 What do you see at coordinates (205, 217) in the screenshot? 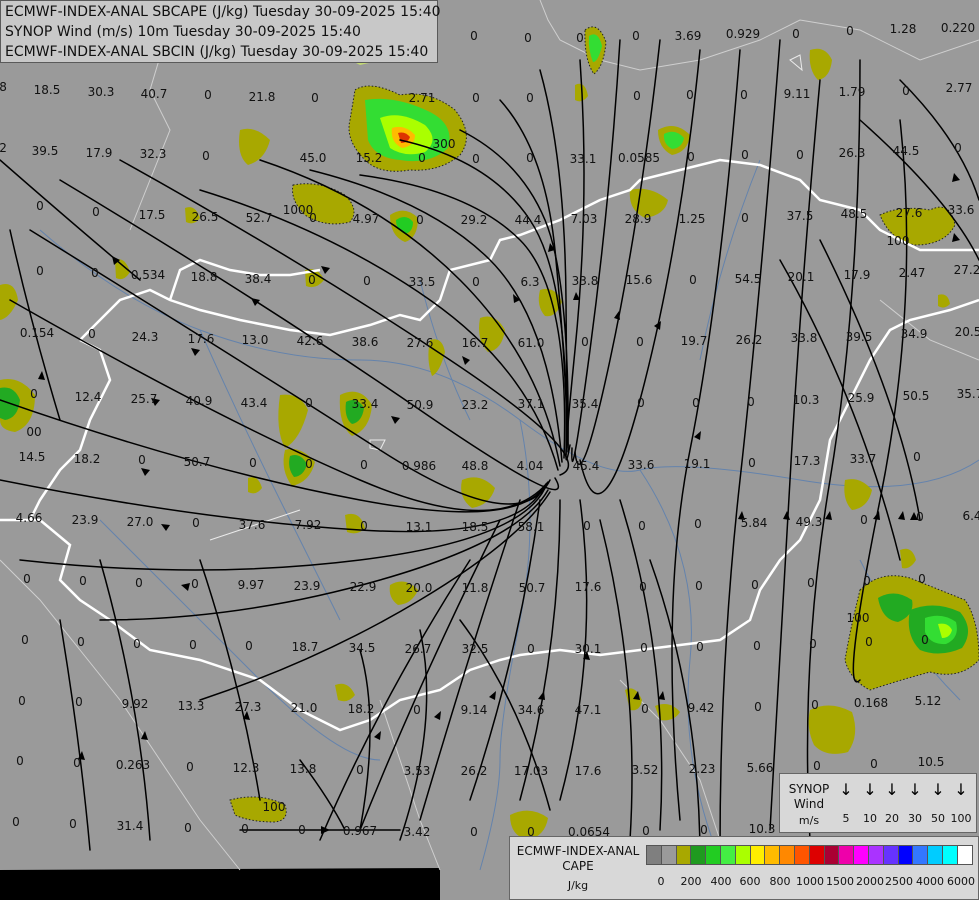
I see `cin-value: 26.5` at bounding box center [205, 217].